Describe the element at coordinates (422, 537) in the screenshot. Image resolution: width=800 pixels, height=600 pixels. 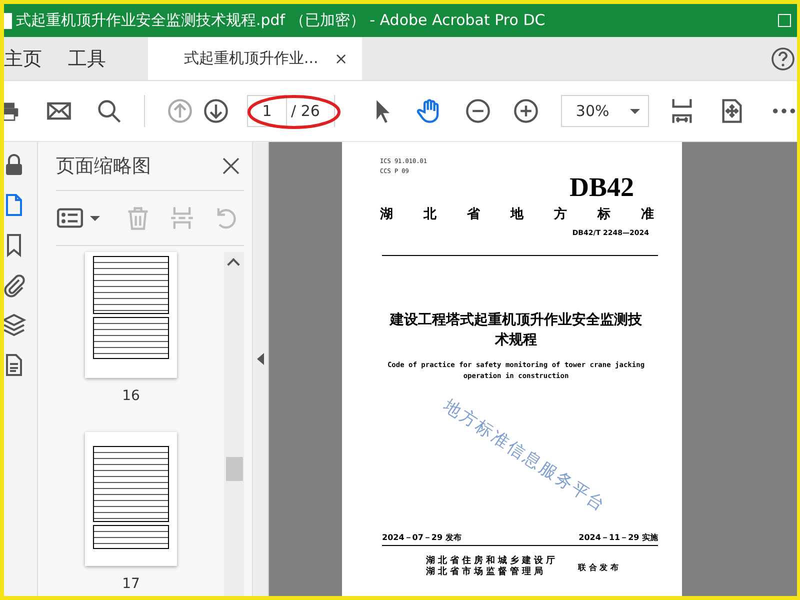
I see `issue-date: 2024－07－29 发布` at that location.